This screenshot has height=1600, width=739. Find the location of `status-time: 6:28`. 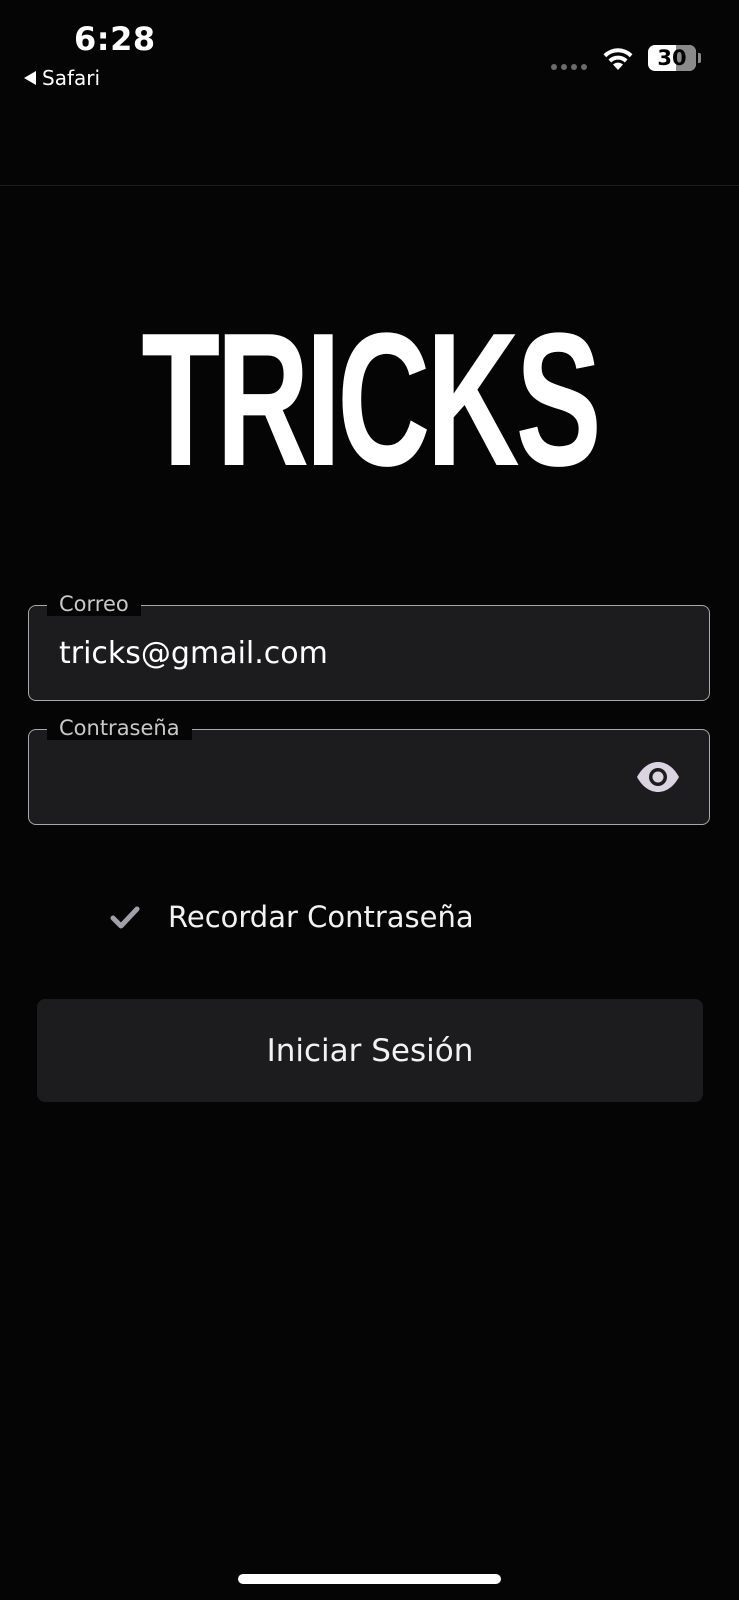

status-time: 6:28 is located at coordinates (115, 39).